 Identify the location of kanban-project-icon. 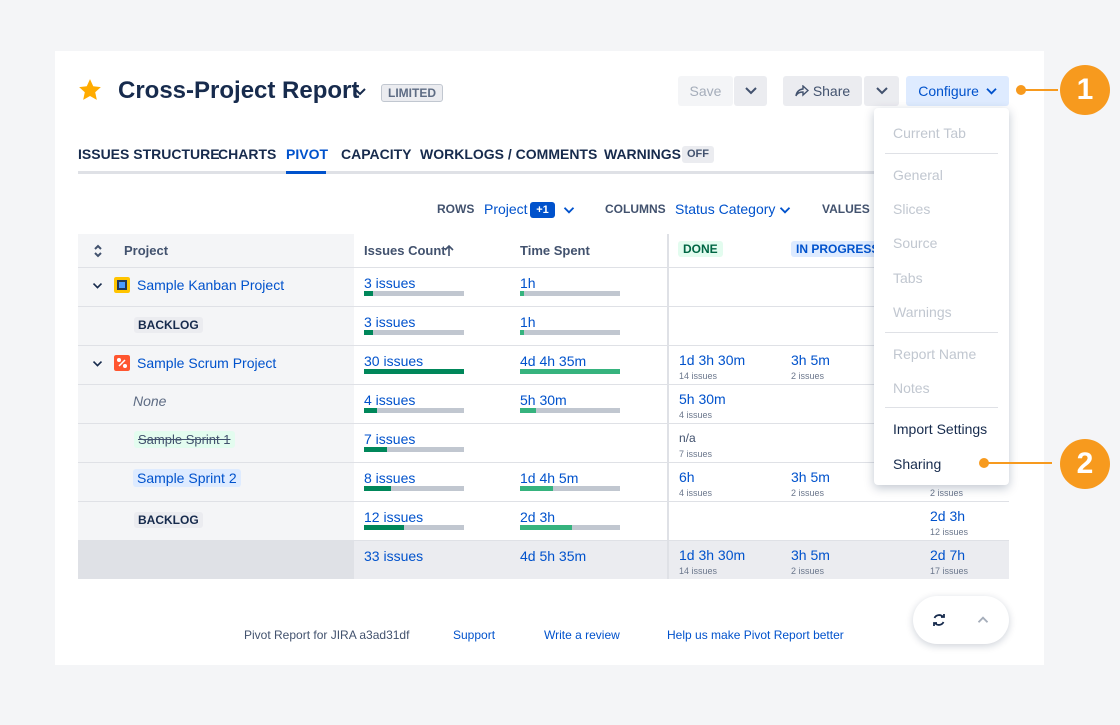
(122, 285).